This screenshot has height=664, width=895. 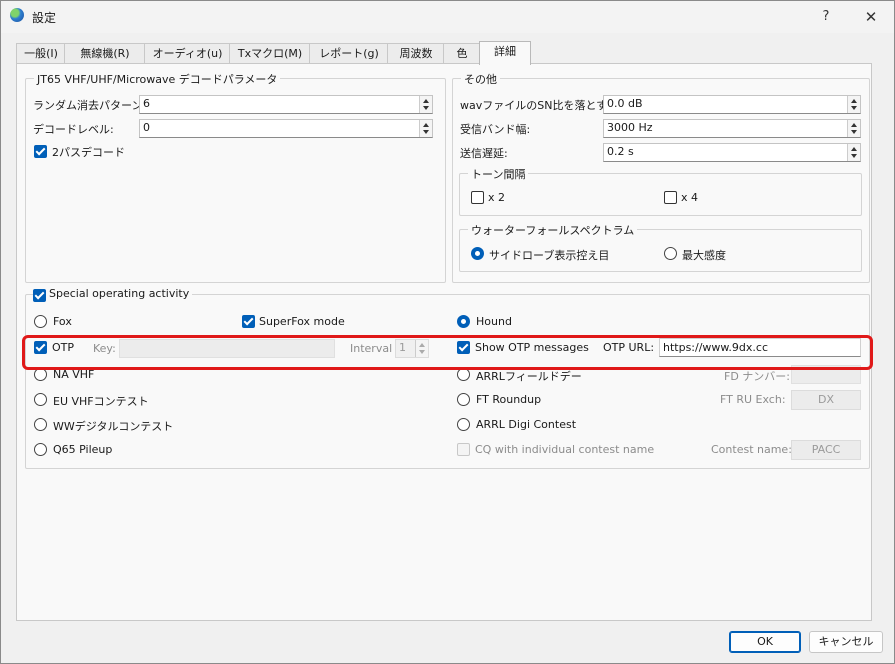 I want to click on contest-name-label: Contest name:, so click(x=751, y=449).